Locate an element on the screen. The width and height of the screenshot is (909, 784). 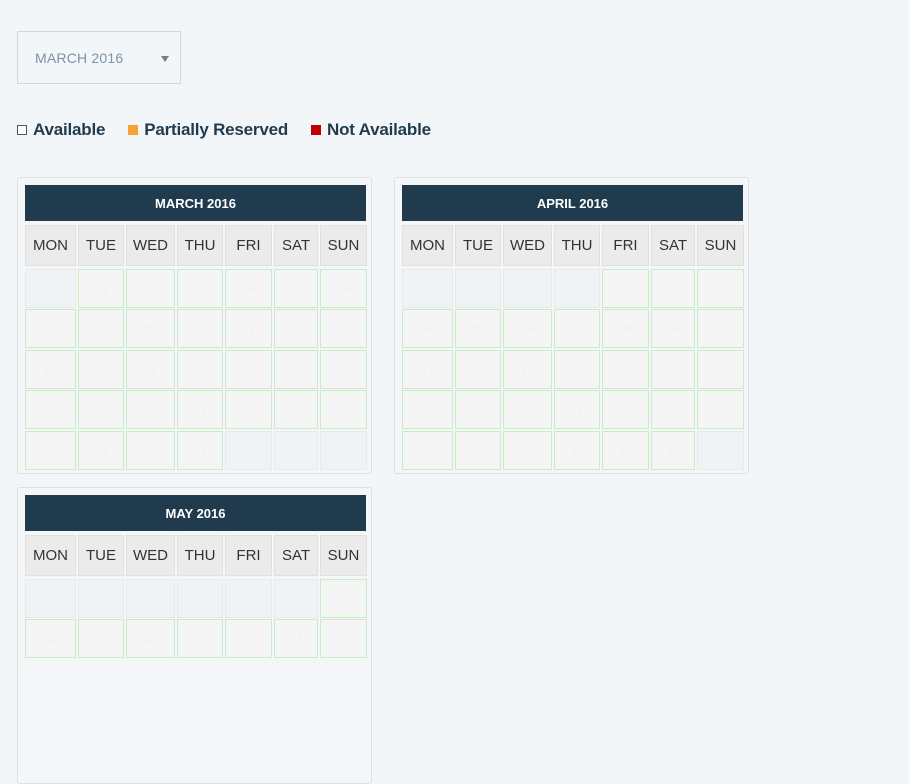
available-swatch is located at coordinates (22, 130).